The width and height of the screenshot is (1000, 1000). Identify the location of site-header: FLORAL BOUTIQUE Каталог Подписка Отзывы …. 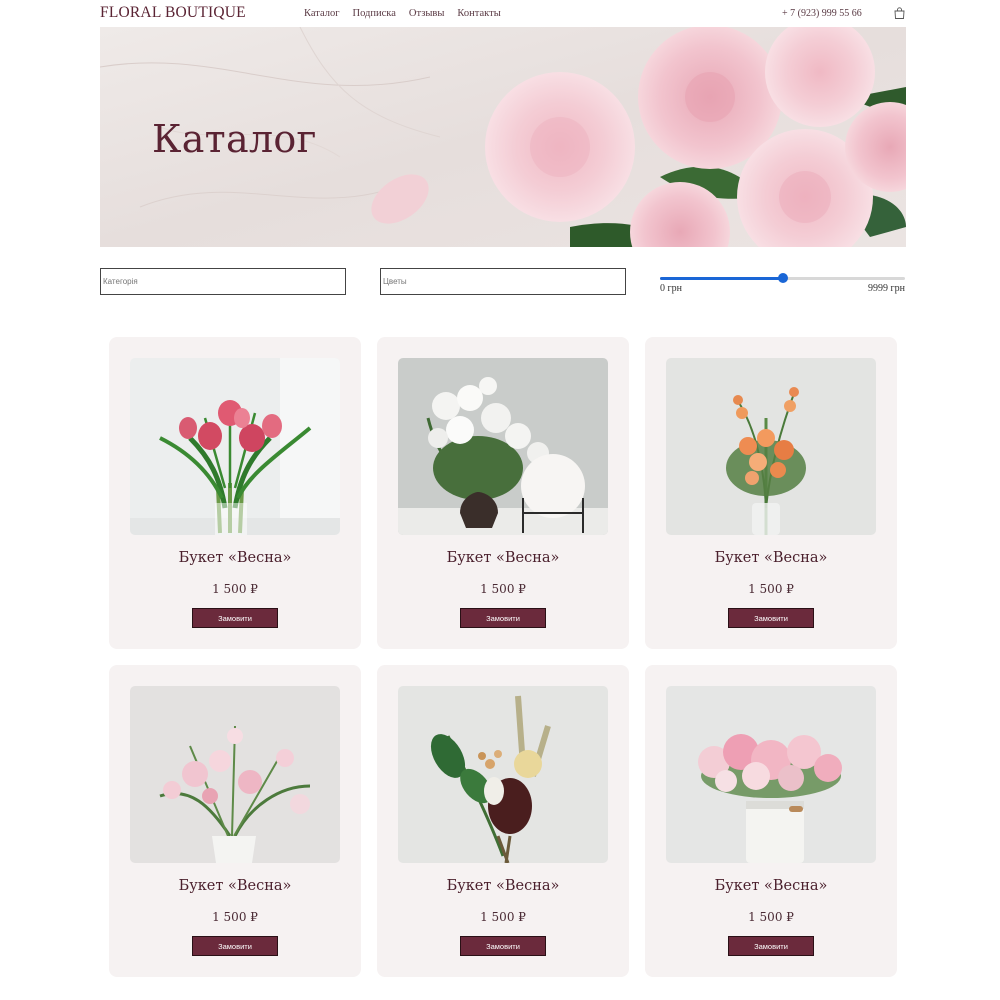
(500, 13).